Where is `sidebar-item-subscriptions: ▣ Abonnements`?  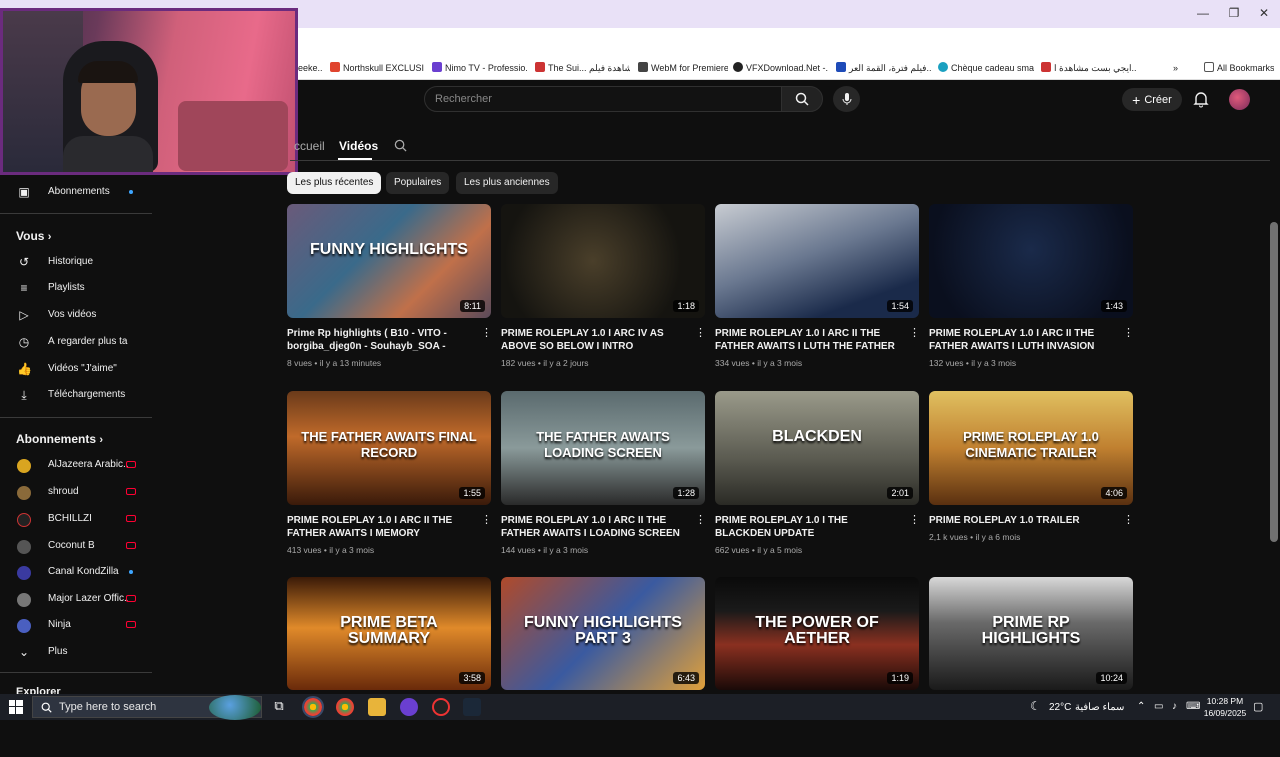 sidebar-item-subscriptions: ▣ Abonnements is located at coordinates (75, 192).